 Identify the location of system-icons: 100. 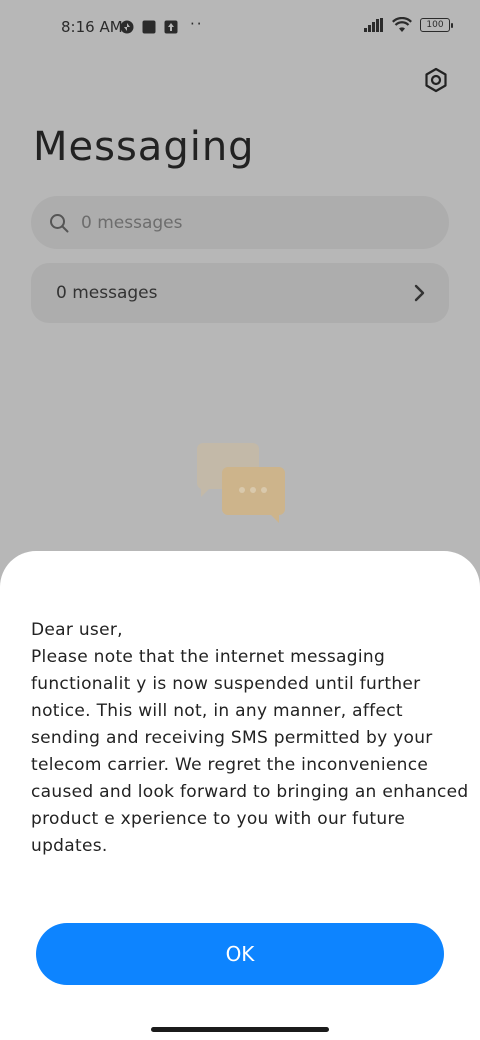
(408, 25).